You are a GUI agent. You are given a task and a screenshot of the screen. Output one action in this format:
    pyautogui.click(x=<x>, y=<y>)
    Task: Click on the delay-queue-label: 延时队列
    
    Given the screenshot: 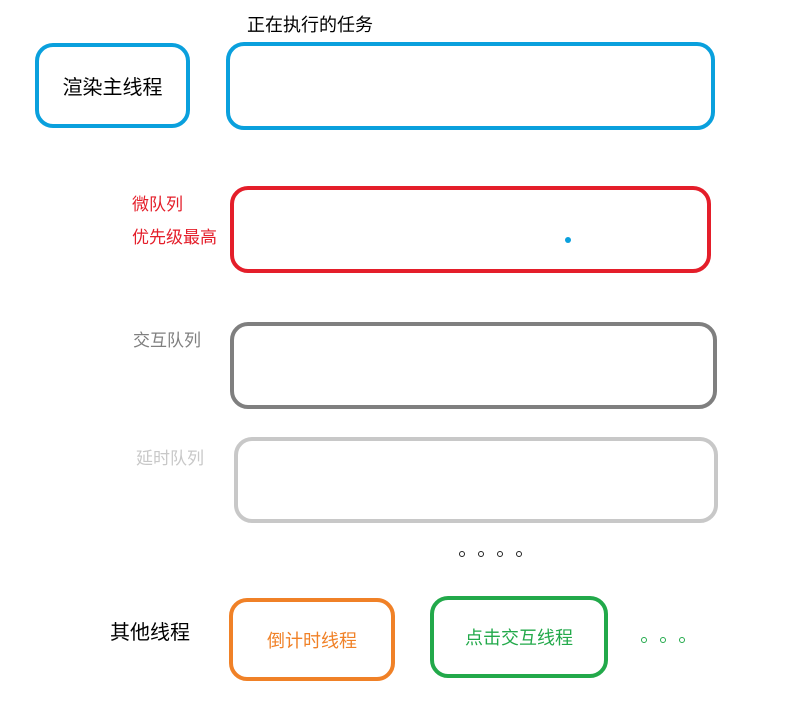 What is the action you would take?
    pyautogui.click(x=170, y=459)
    